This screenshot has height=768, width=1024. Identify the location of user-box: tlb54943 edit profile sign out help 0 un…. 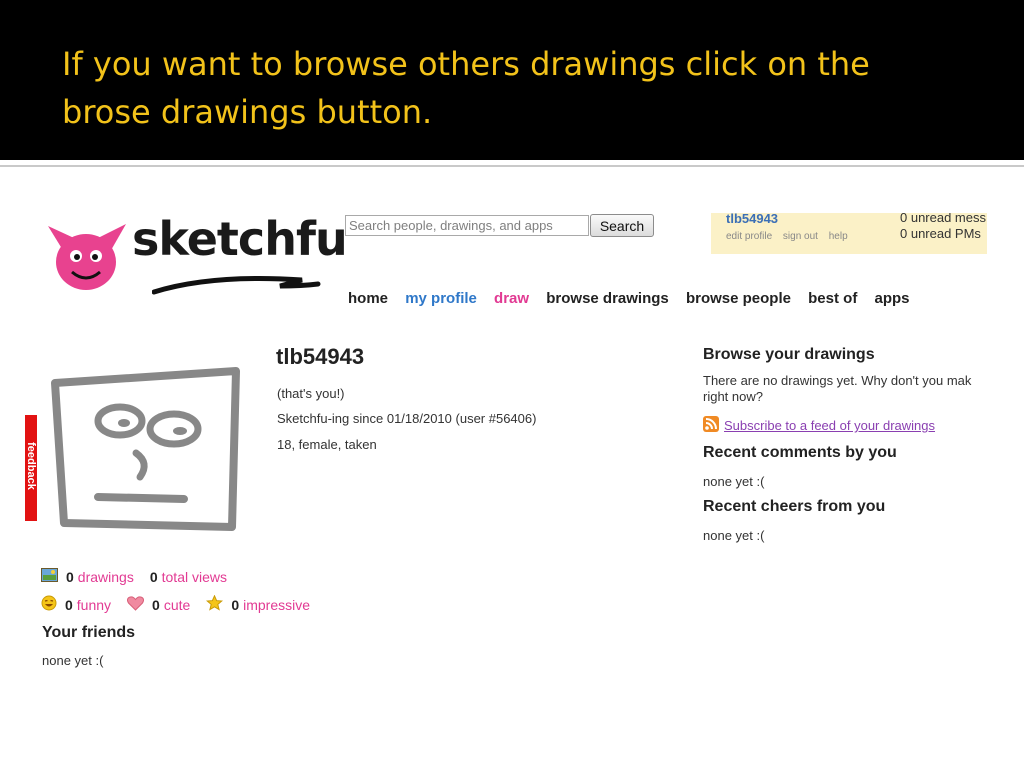
(849, 233).